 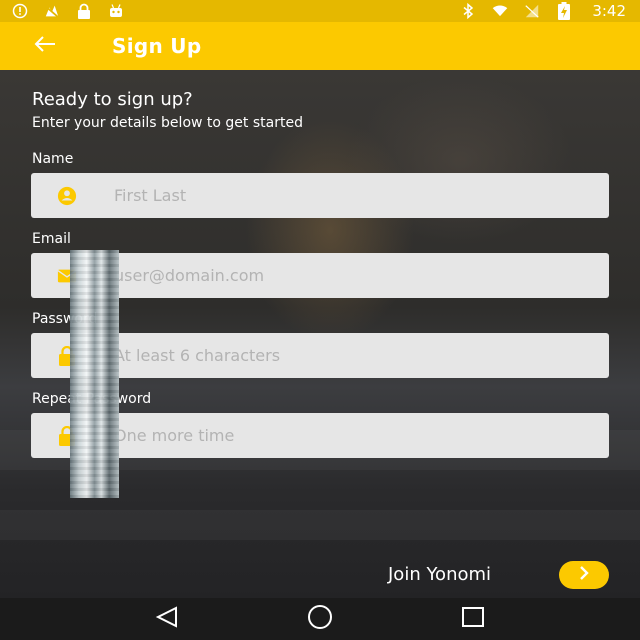 I want to click on nav-home-button, so click(x=320, y=619).